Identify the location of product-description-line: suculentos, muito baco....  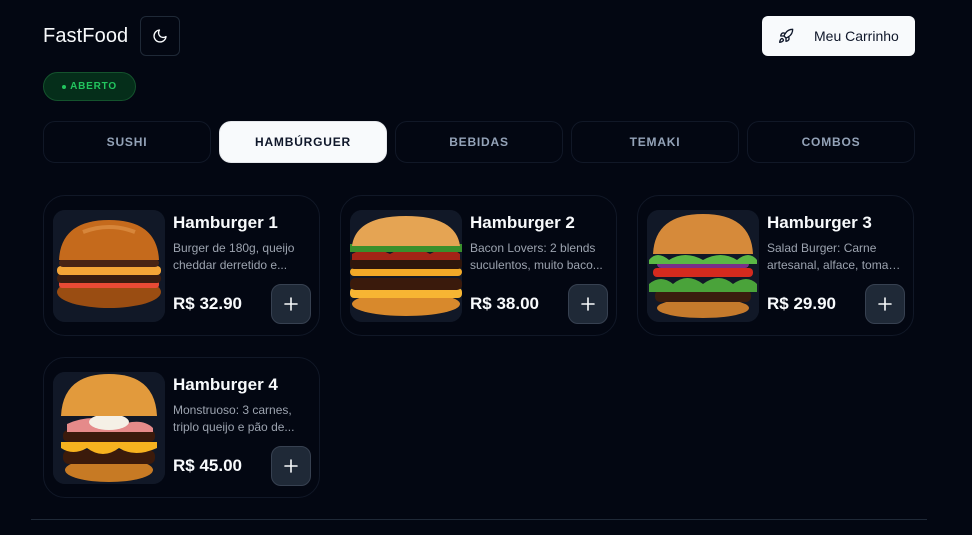
(536, 265).